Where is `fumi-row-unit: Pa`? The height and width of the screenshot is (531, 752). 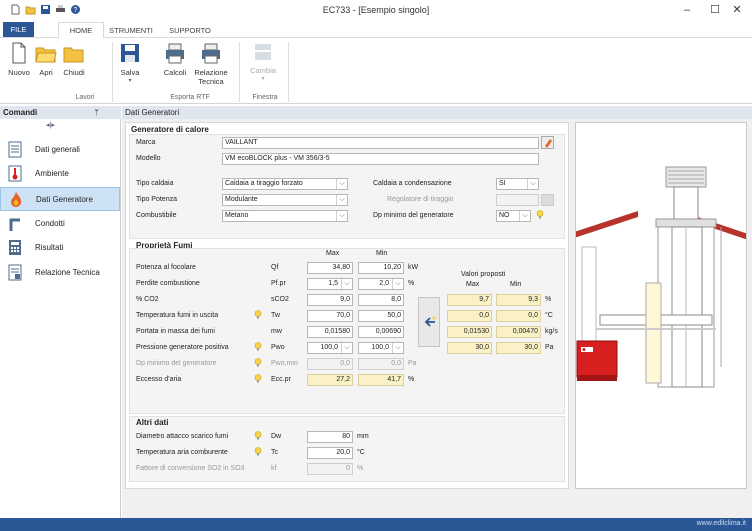
fumi-row-unit: Pa is located at coordinates (412, 363).